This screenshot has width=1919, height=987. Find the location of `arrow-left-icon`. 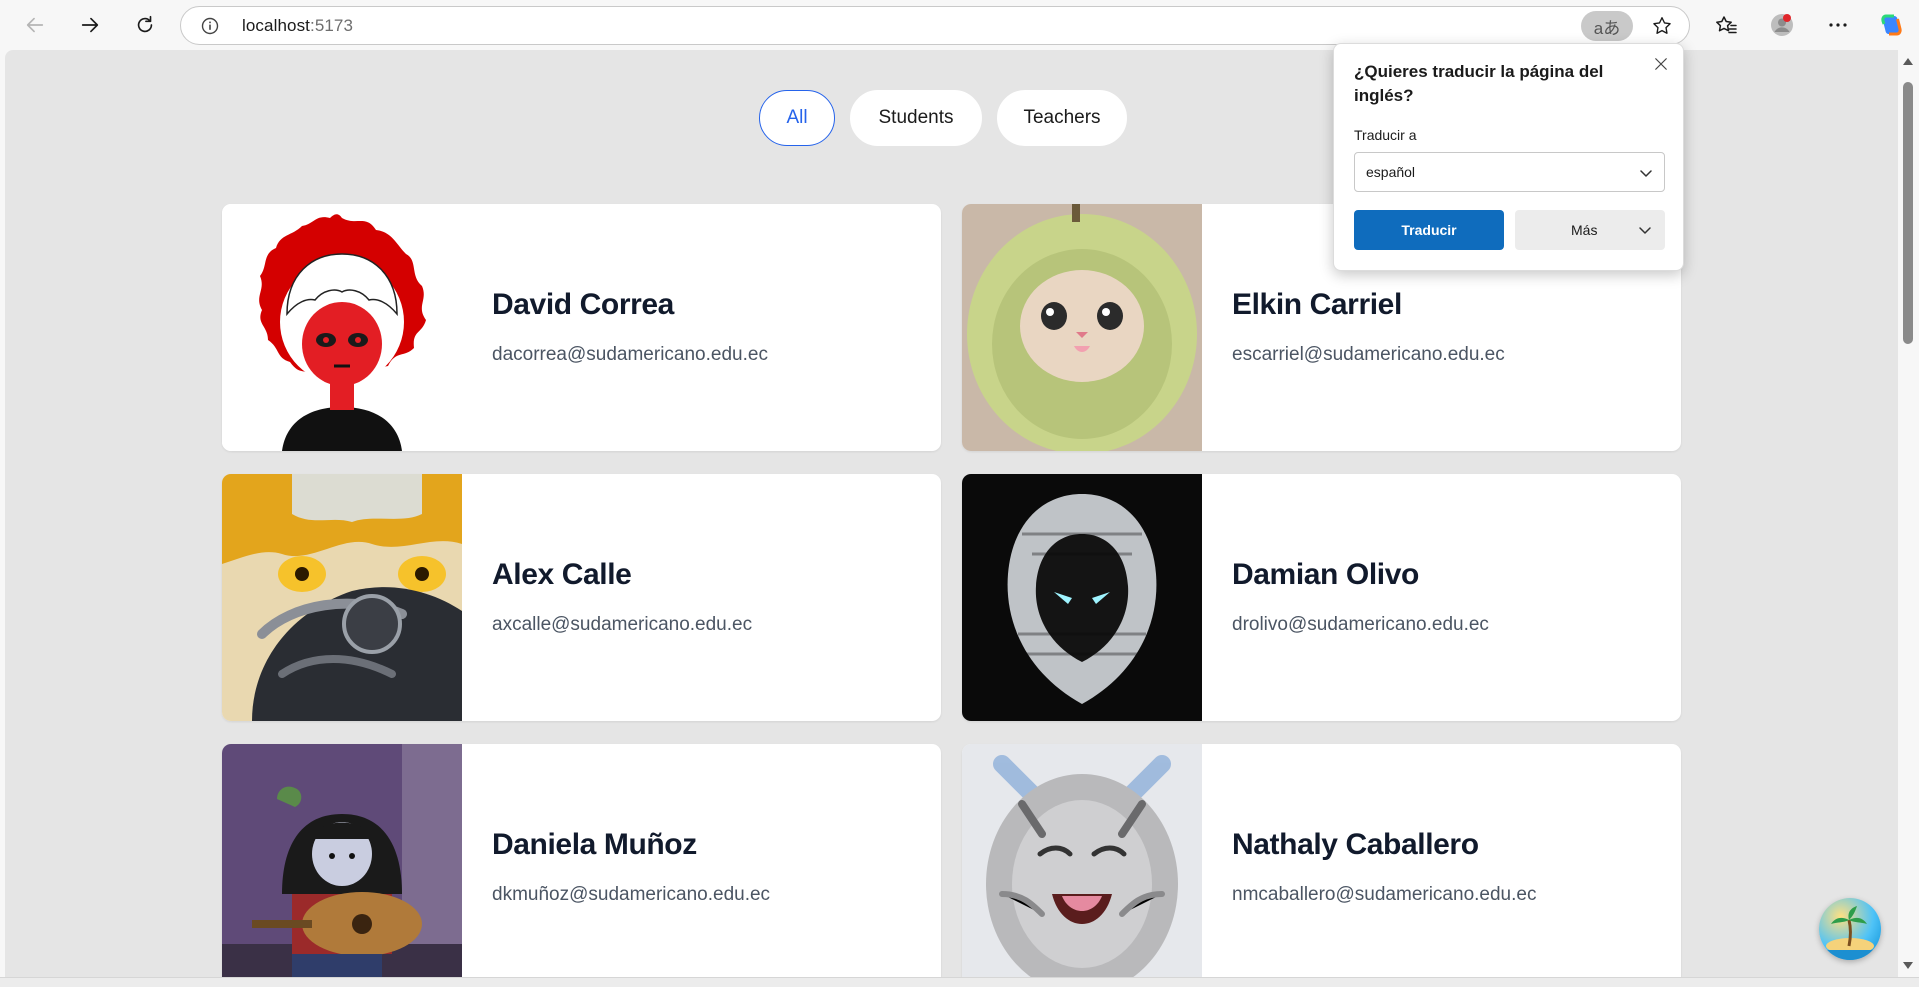

arrow-left-icon is located at coordinates (35, 25).